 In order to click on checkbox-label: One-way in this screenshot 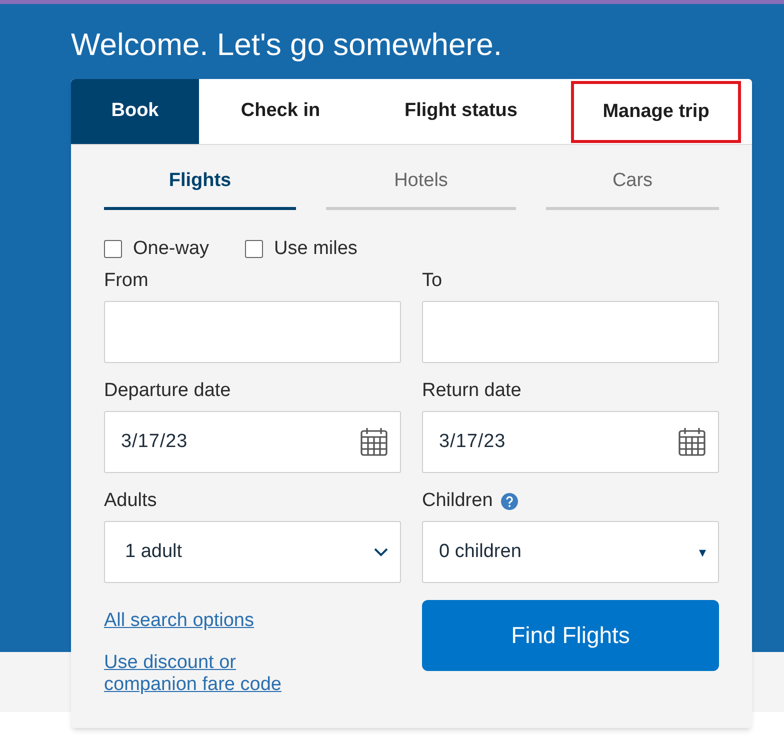, I will do `click(171, 248)`.